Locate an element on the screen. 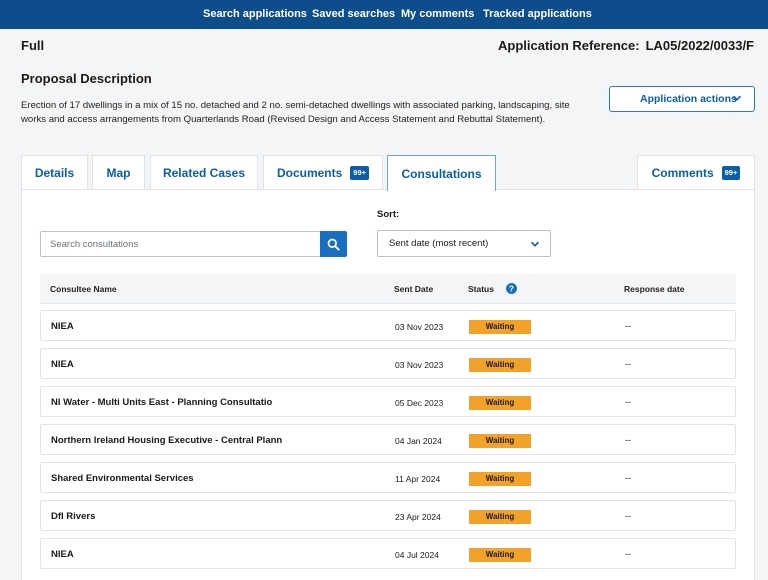  column-sent-date: Sent Date is located at coordinates (413, 289).